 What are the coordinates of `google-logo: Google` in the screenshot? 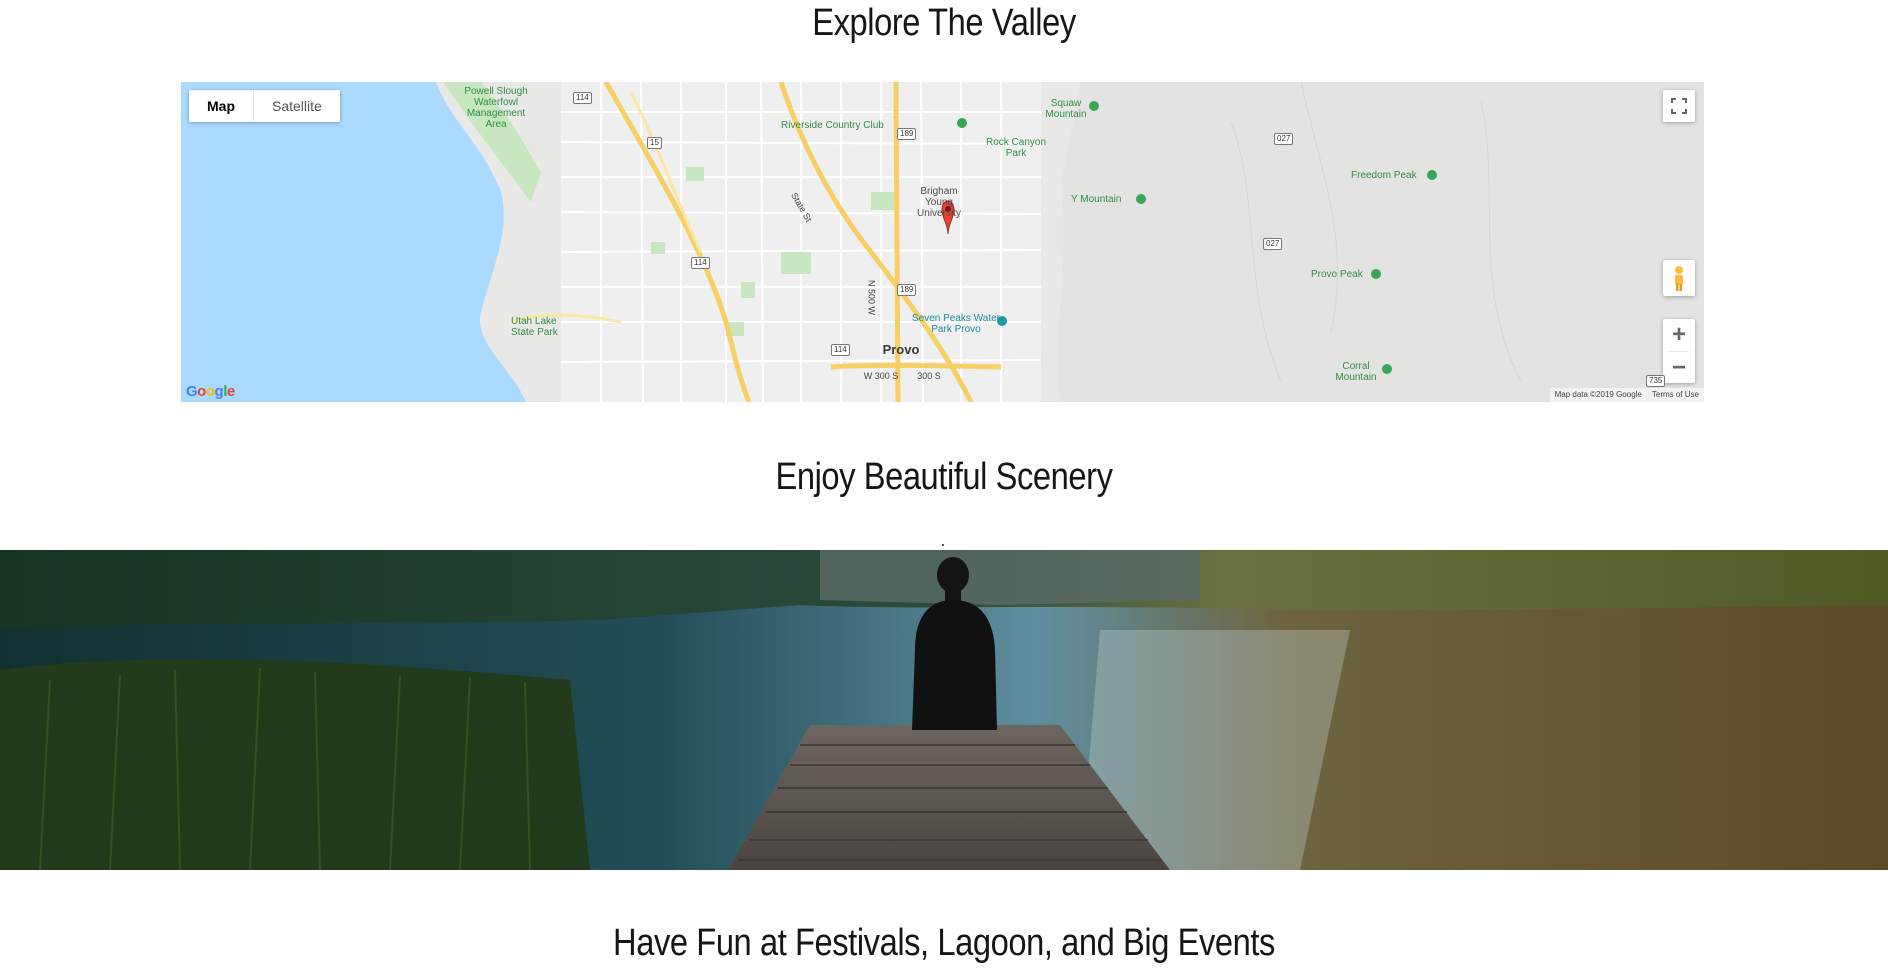 It's located at (210, 391).